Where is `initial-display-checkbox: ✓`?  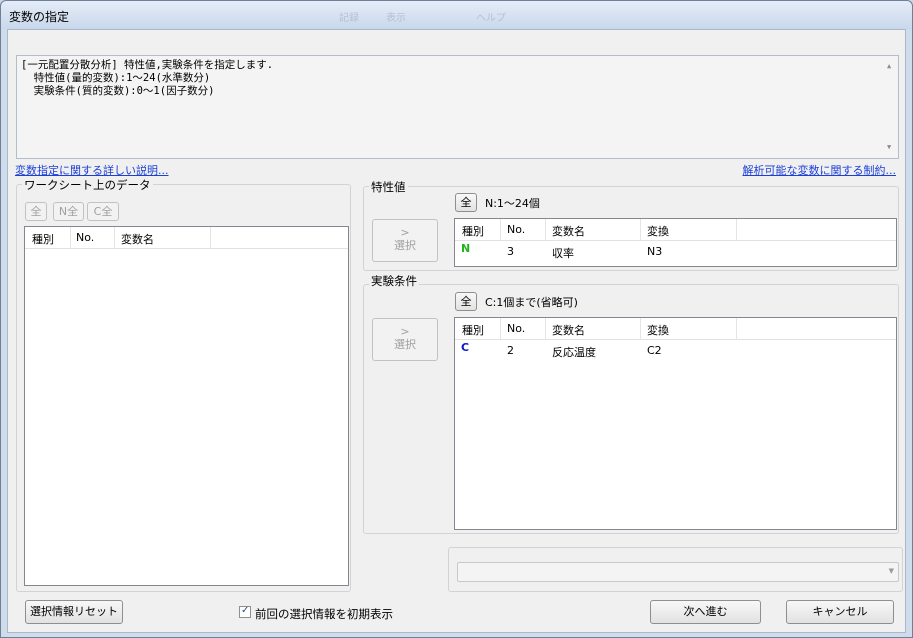 initial-display-checkbox: ✓ is located at coordinates (245, 611).